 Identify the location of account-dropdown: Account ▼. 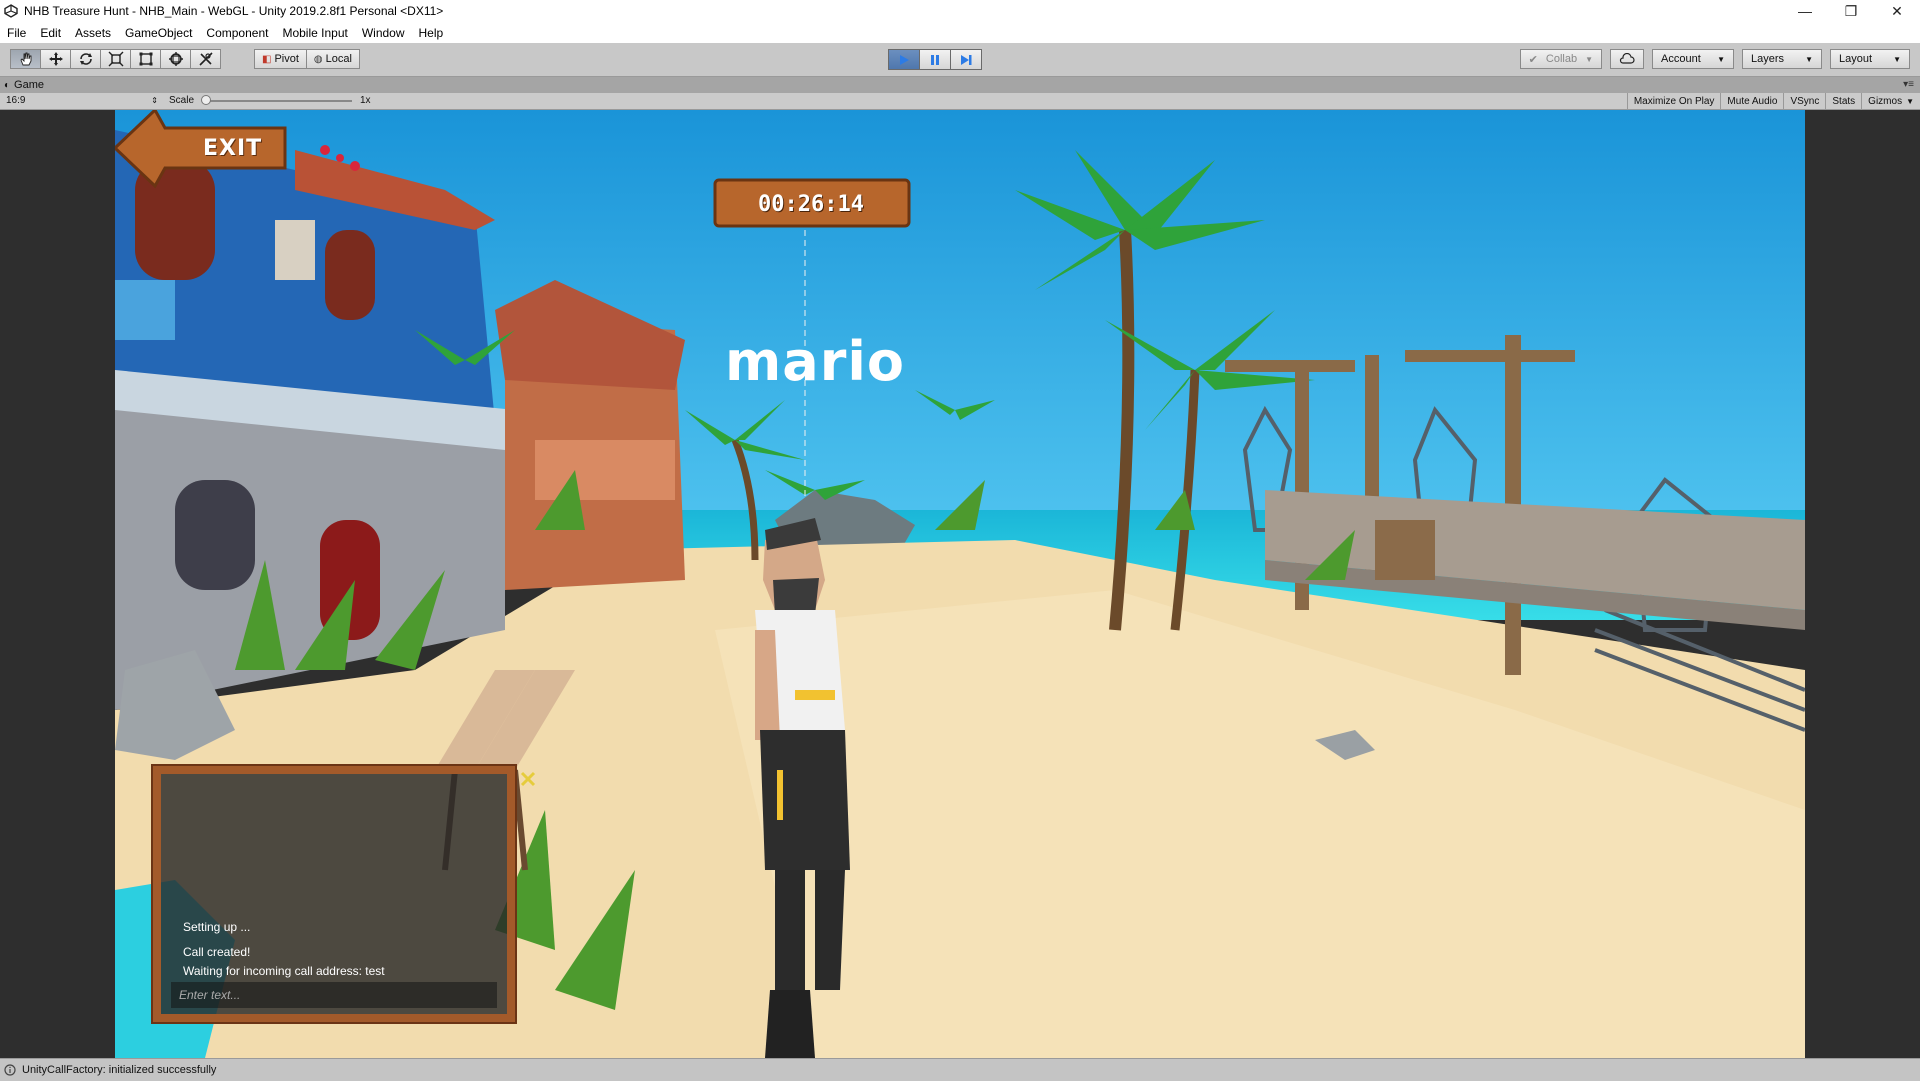
(1693, 59).